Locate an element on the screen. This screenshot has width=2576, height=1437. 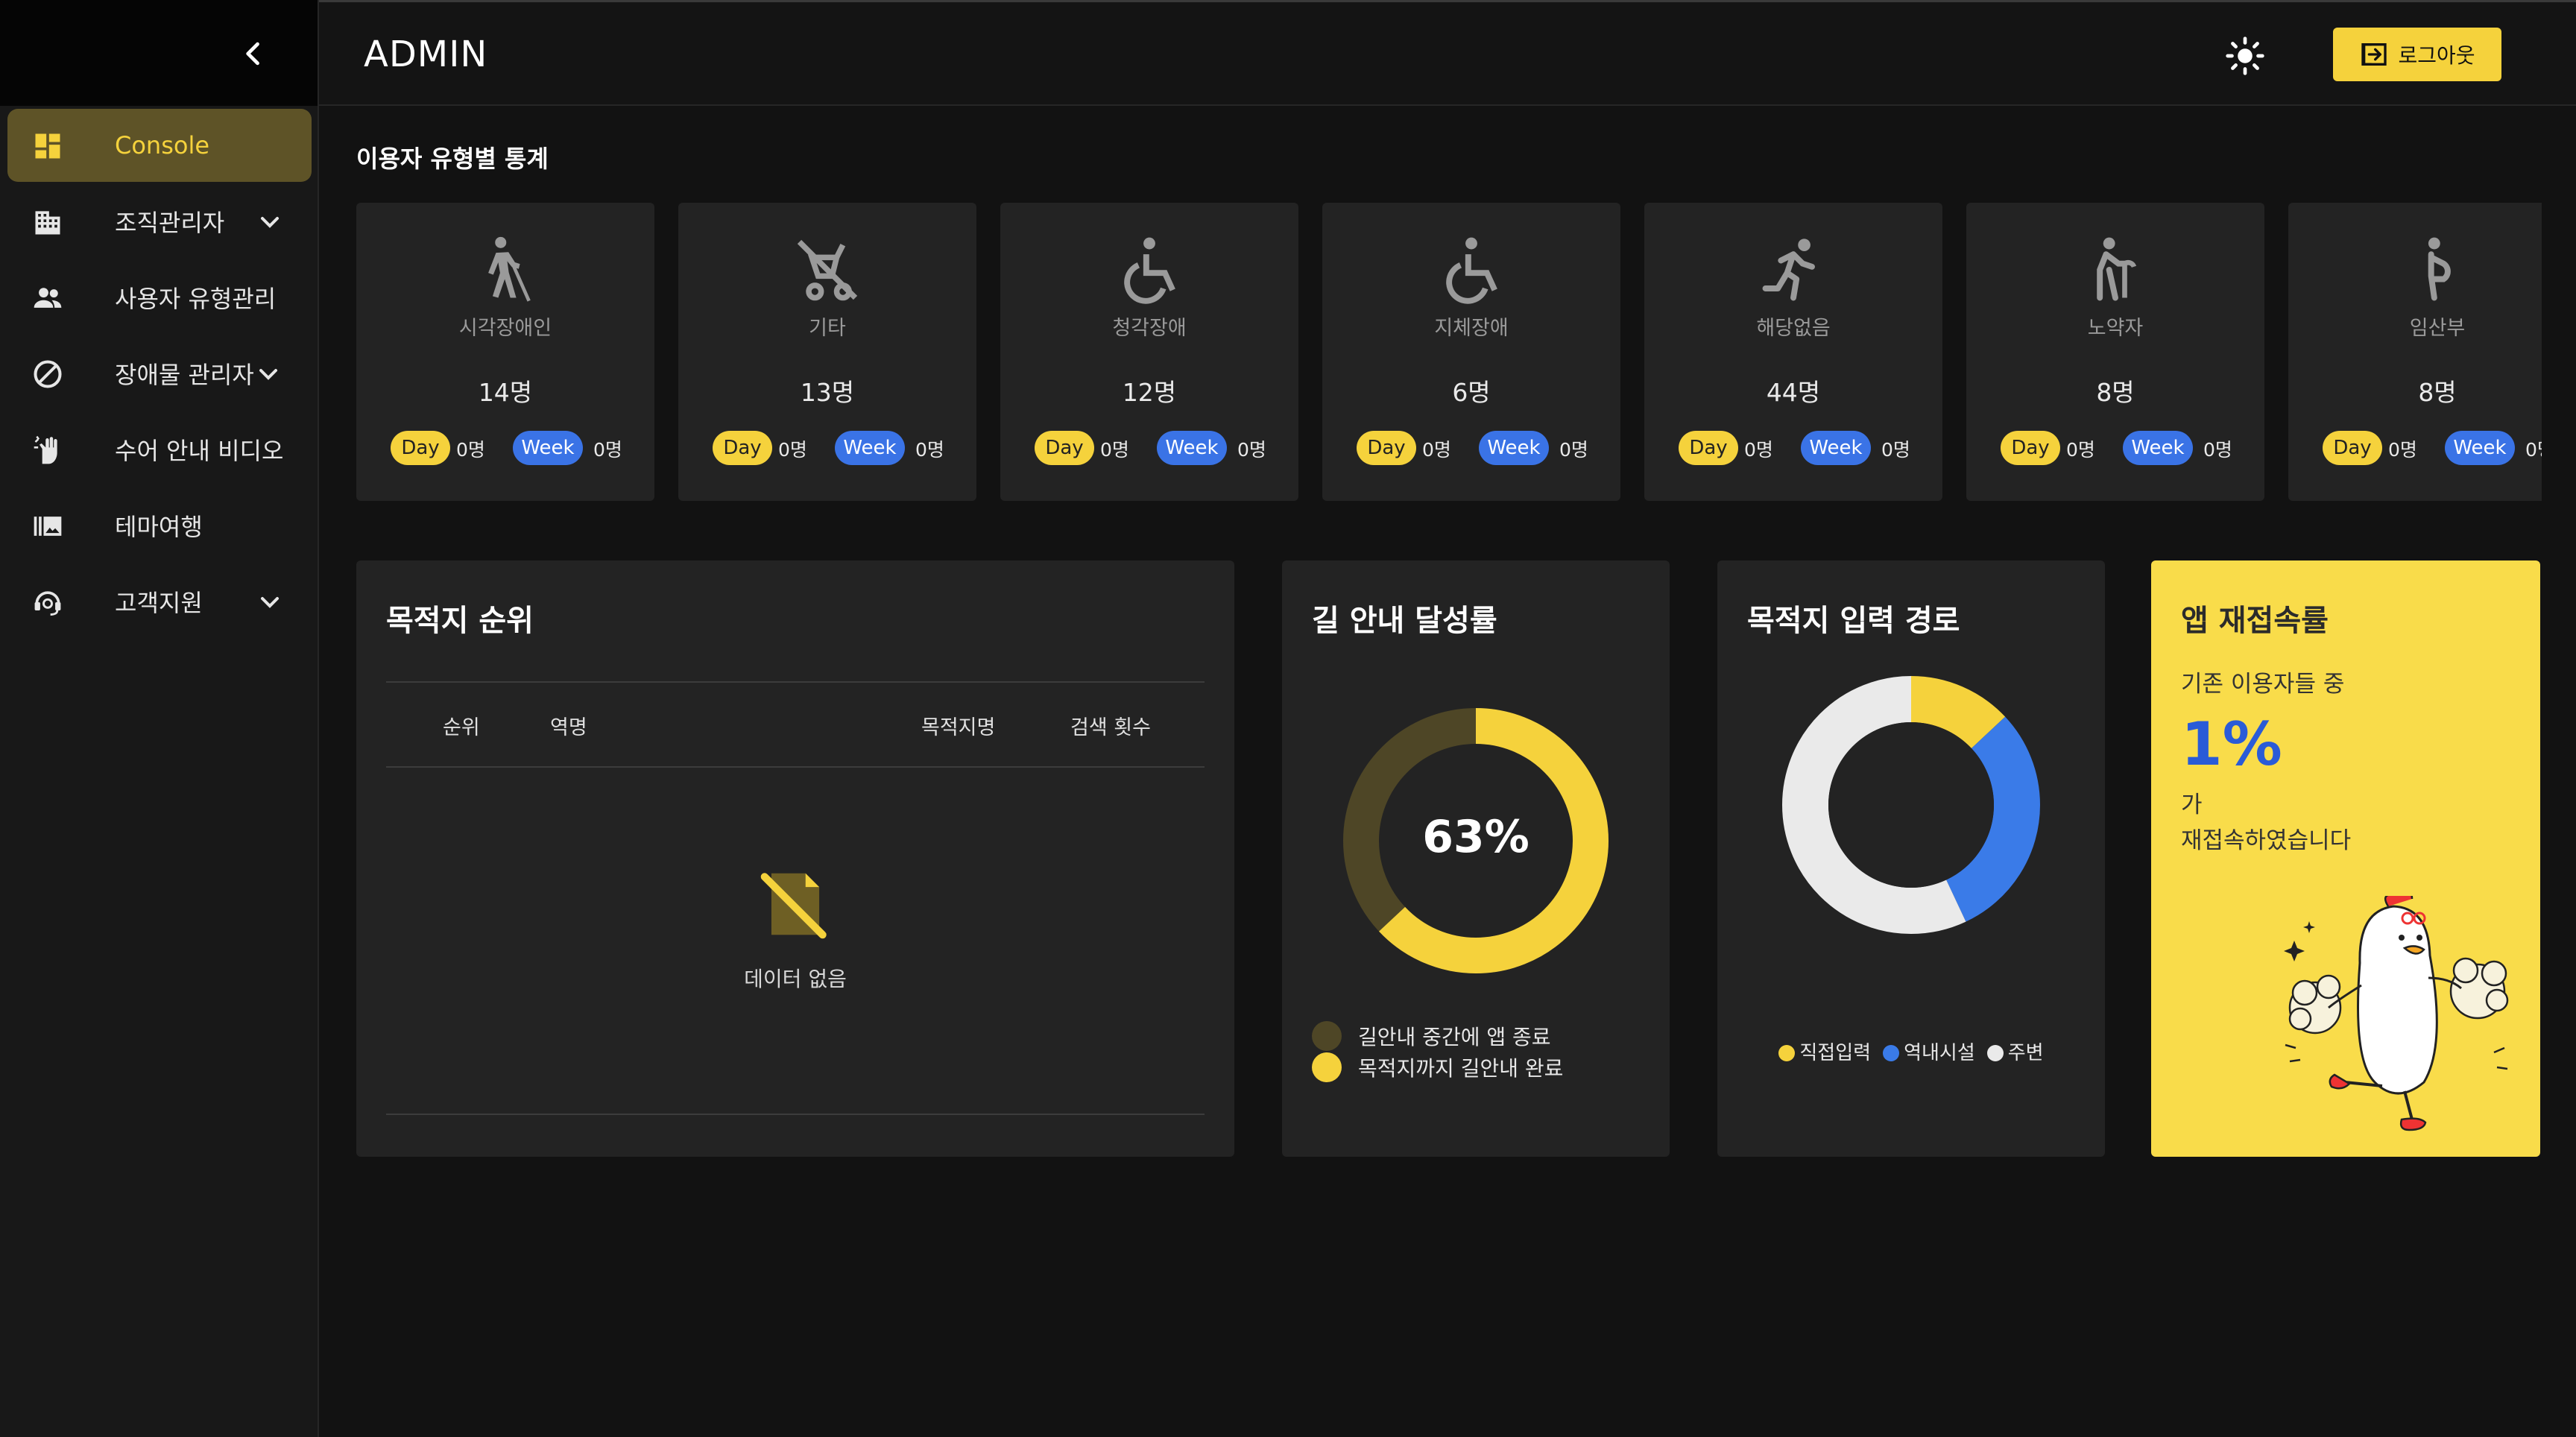
column-header-search-count: 검색 횟수 is located at coordinates (1110, 725).